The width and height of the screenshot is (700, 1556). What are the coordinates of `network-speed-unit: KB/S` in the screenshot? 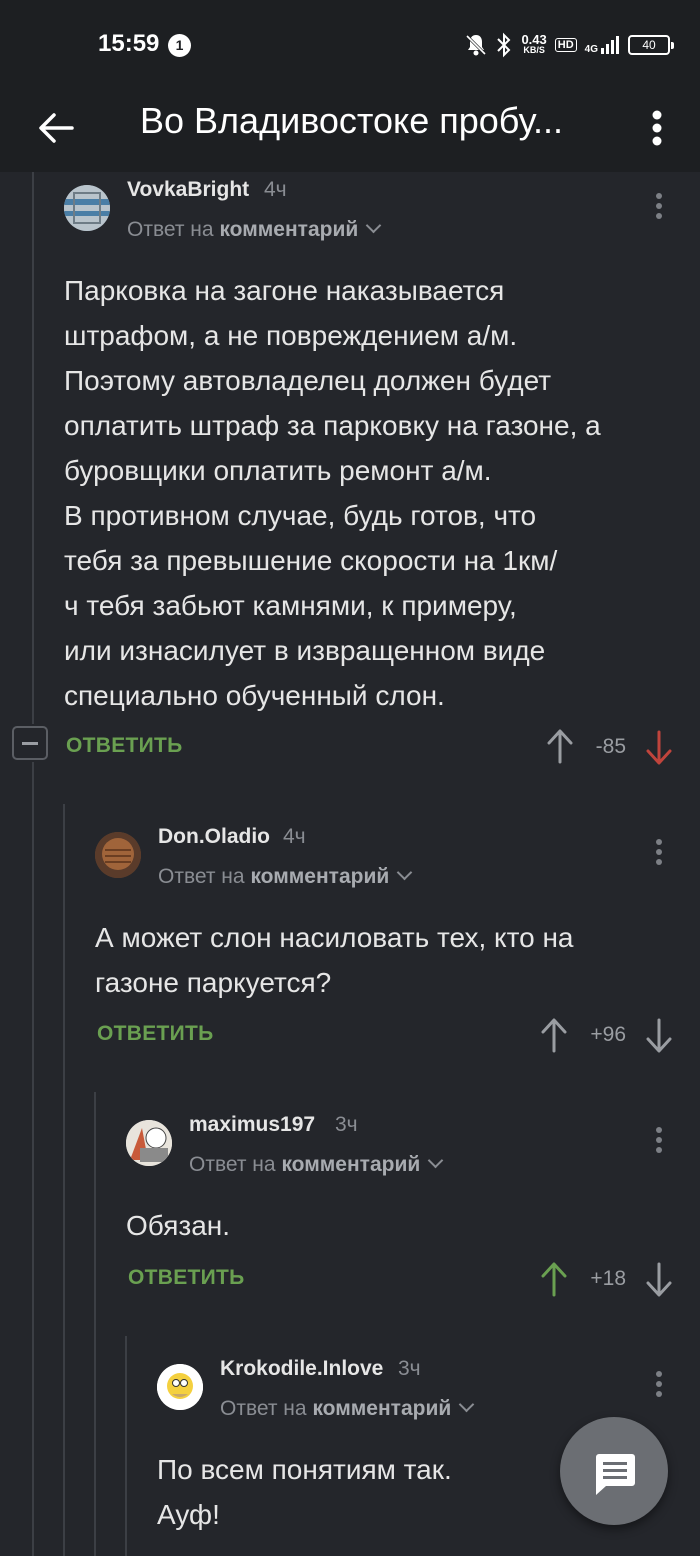 It's located at (534, 50).